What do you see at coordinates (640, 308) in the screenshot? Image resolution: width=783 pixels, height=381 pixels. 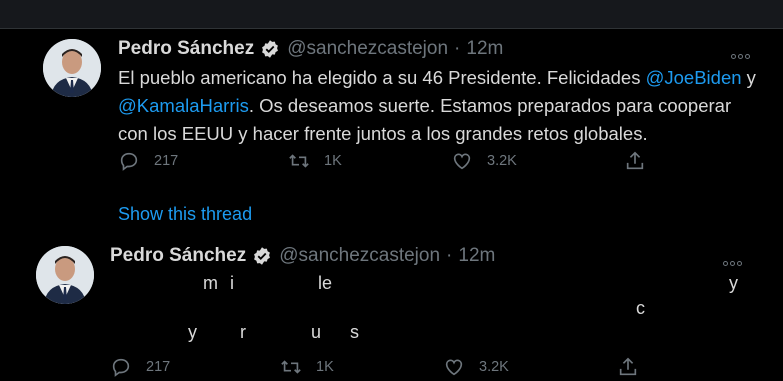 I see `text-fragment: c` at bounding box center [640, 308].